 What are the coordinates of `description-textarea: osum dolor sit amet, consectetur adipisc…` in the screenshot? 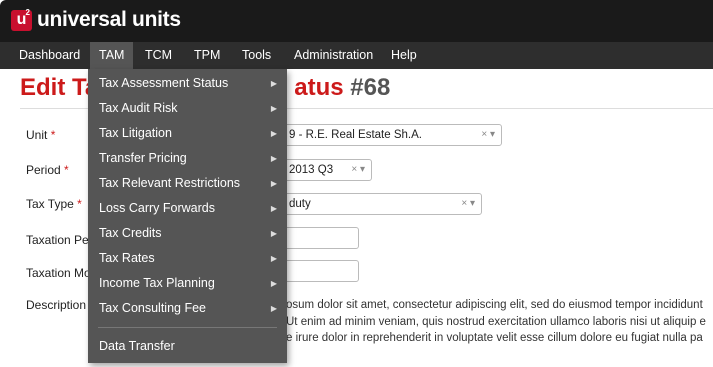 It's located at (499, 322).